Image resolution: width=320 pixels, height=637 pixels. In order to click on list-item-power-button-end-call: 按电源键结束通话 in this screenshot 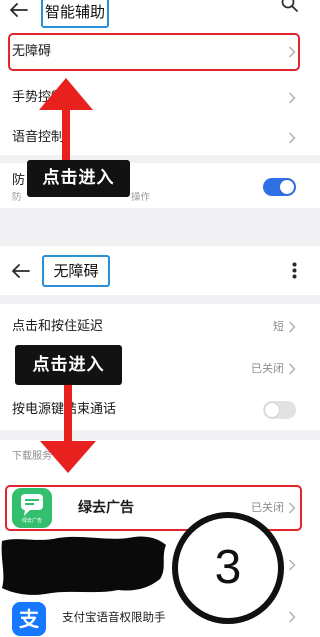, I will do `click(160, 410)`.